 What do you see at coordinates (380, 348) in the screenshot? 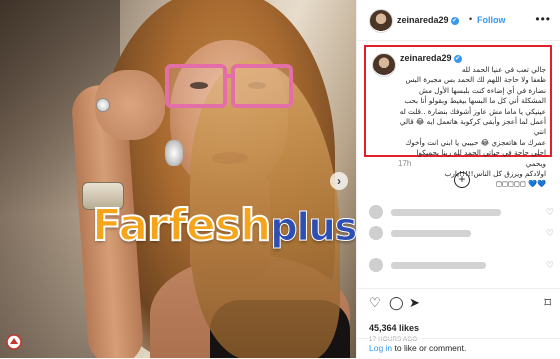
I see `login-link: Log in` at bounding box center [380, 348].